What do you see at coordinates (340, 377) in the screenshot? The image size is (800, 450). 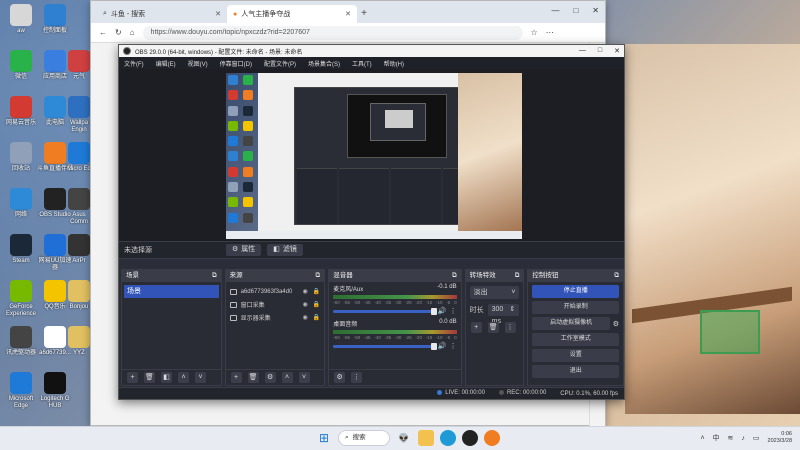 I see `advanced-audio-icon: ⚙` at bounding box center [340, 377].